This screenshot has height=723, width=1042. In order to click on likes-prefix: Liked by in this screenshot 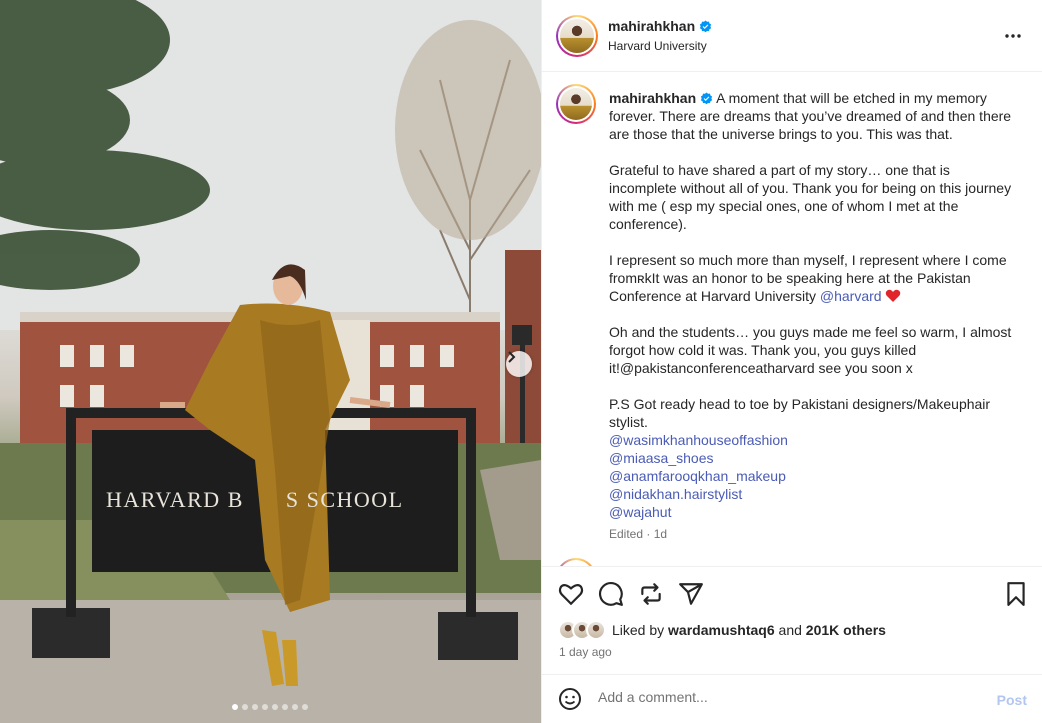, I will do `click(638, 630)`.